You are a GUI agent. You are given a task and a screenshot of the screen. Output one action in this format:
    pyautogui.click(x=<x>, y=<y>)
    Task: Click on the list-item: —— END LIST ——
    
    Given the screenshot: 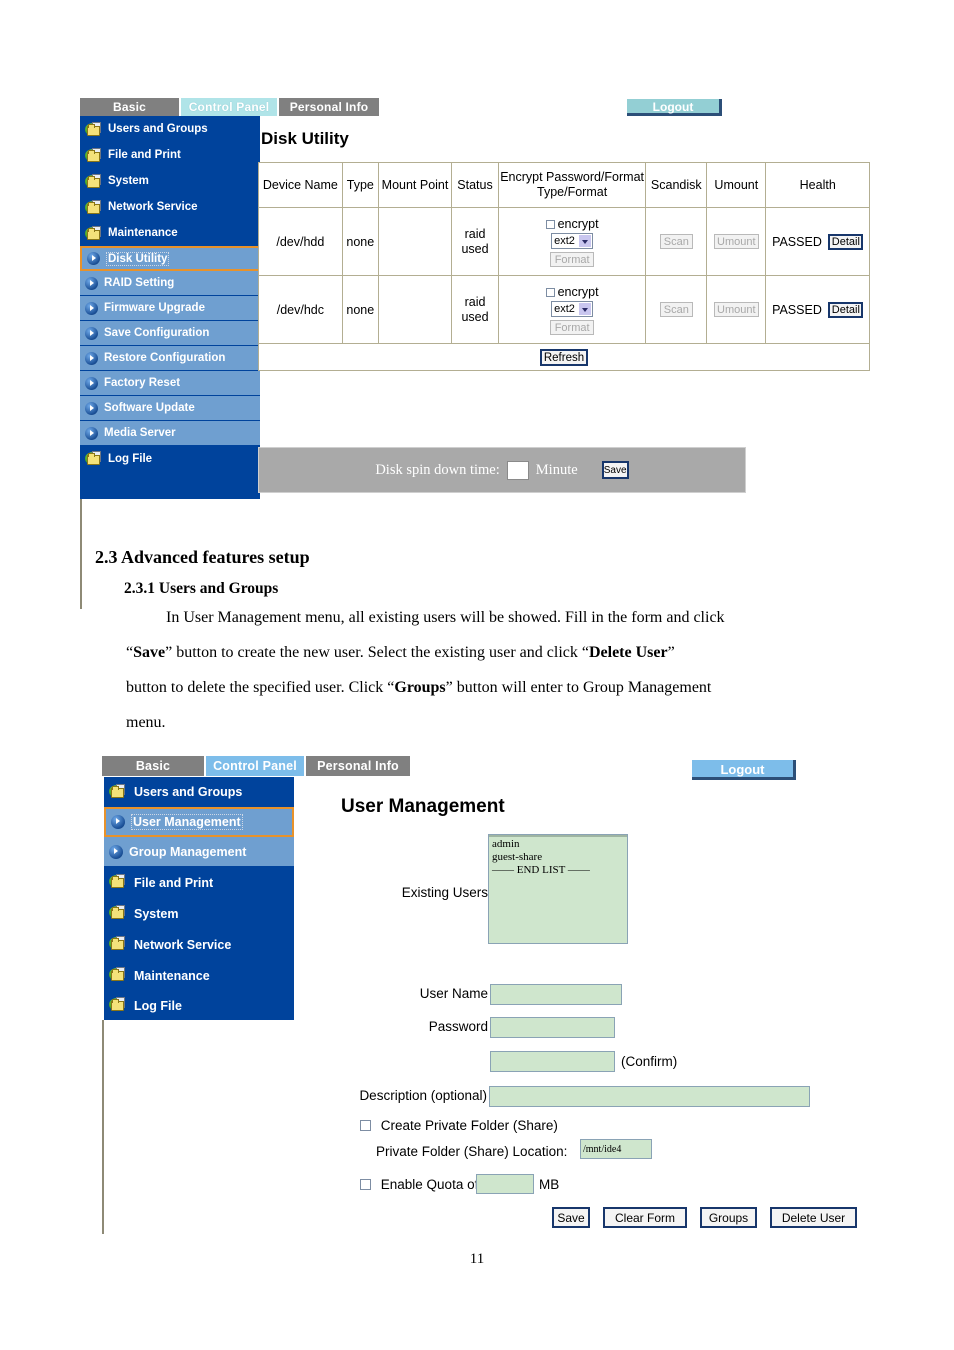 What is the action you would take?
    pyautogui.click(x=558, y=870)
    